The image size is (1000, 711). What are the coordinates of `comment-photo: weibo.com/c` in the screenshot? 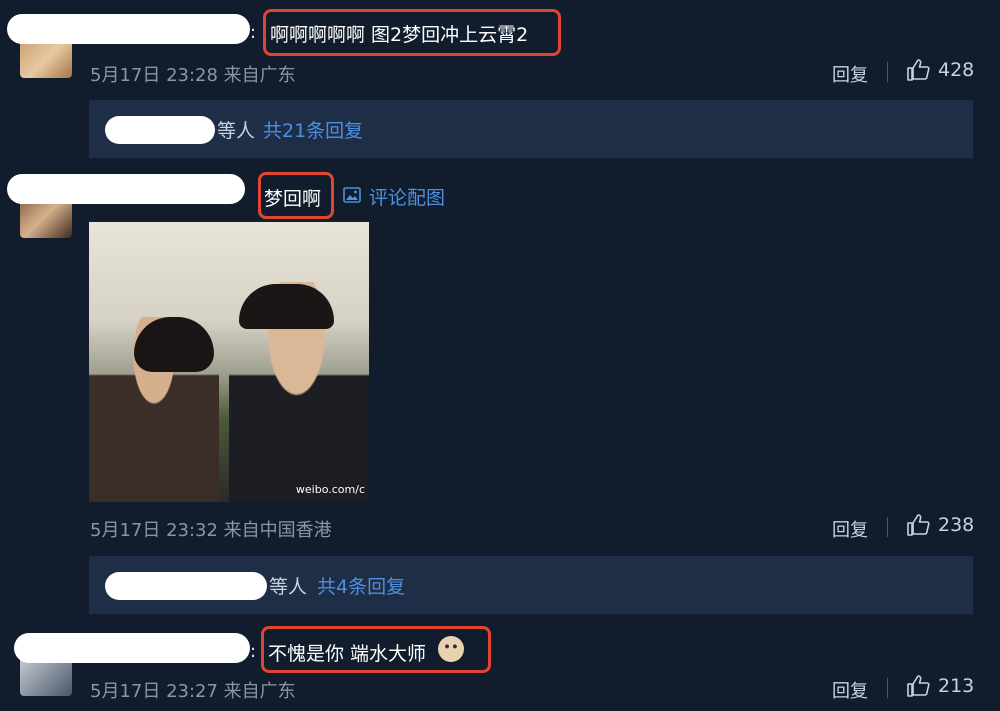 It's located at (229, 362).